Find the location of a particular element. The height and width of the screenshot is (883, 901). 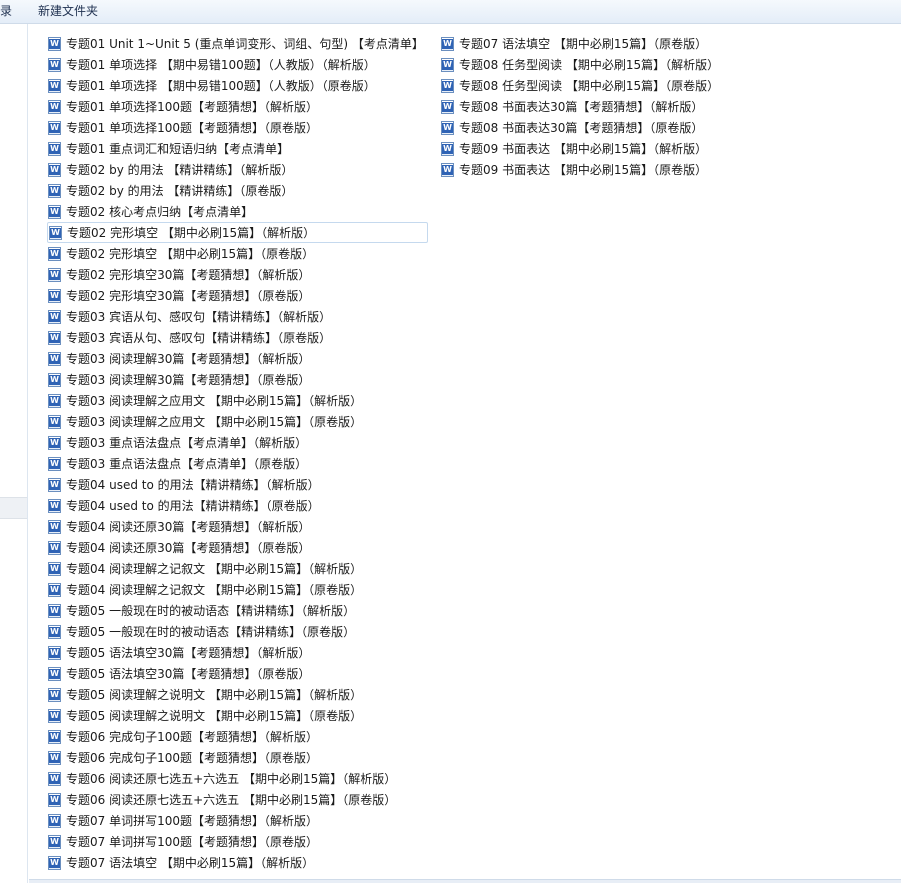

file-name: 专题05 一般现在时的被动语态【精讲精练】（解析版） is located at coordinates (211, 610).